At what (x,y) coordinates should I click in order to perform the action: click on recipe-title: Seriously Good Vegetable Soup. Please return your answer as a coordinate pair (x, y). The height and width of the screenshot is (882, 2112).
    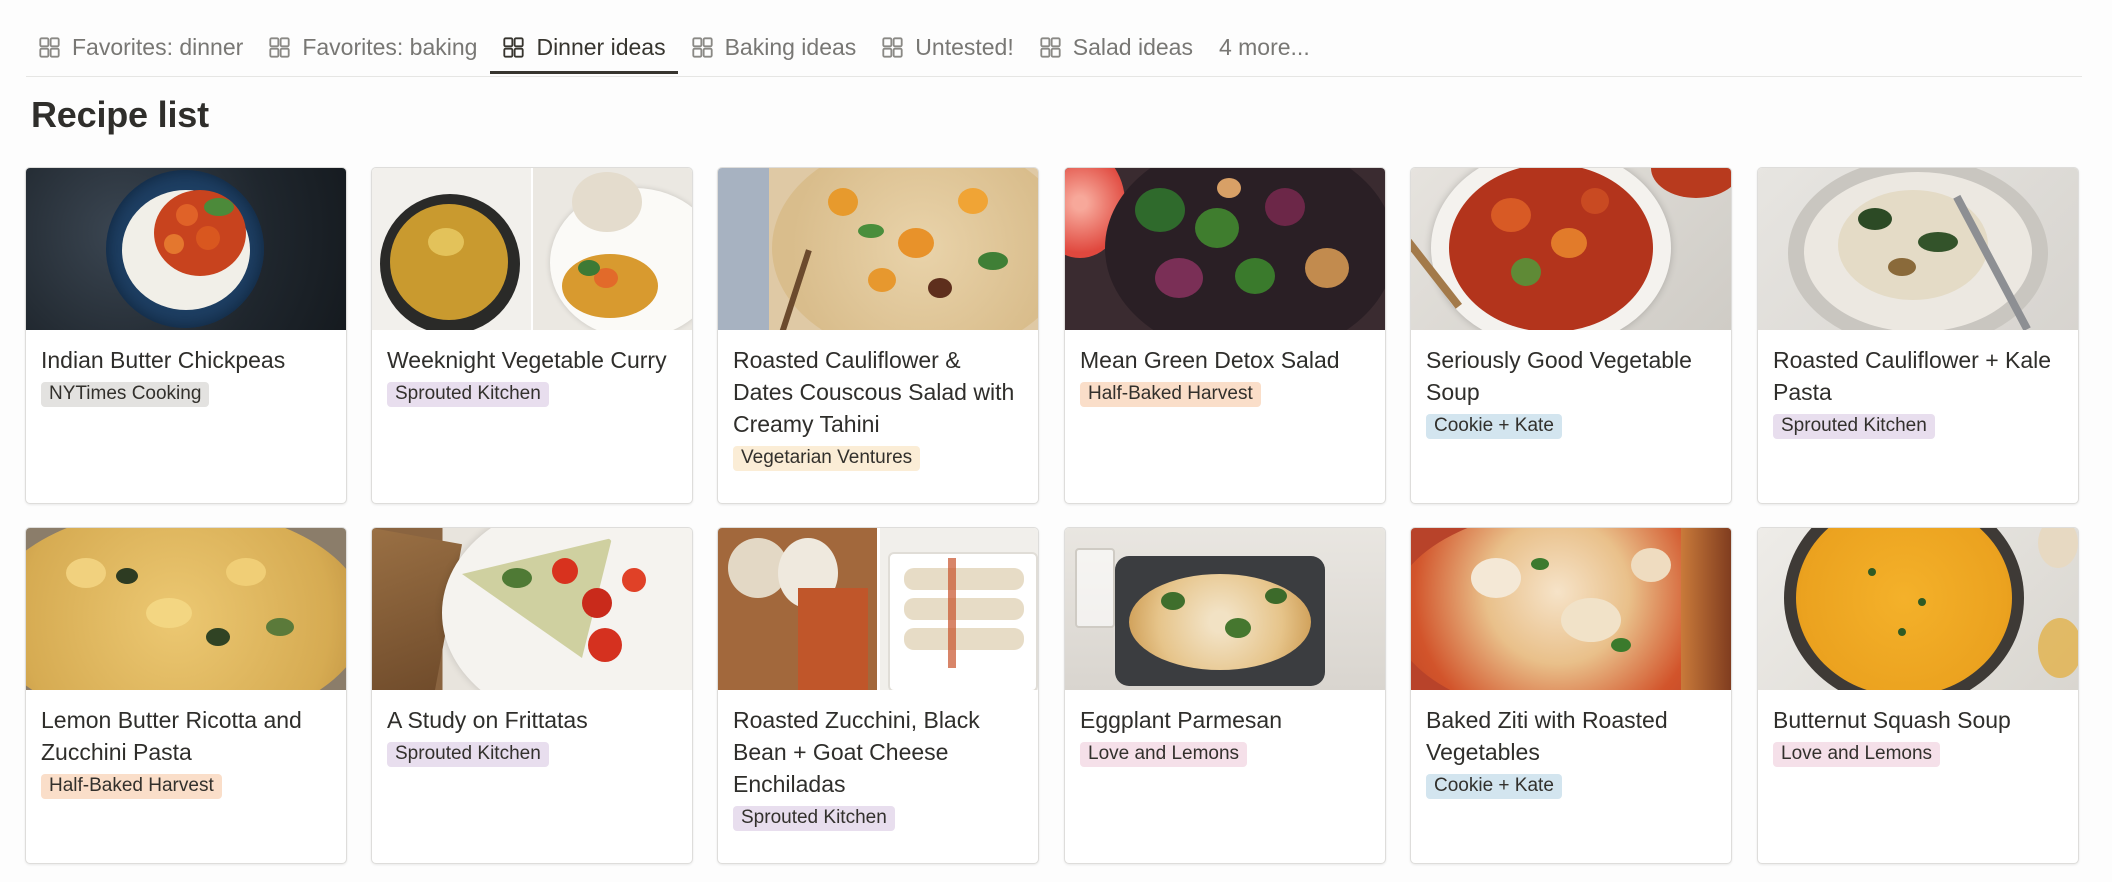
    Looking at the image, I should click on (1559, 376).